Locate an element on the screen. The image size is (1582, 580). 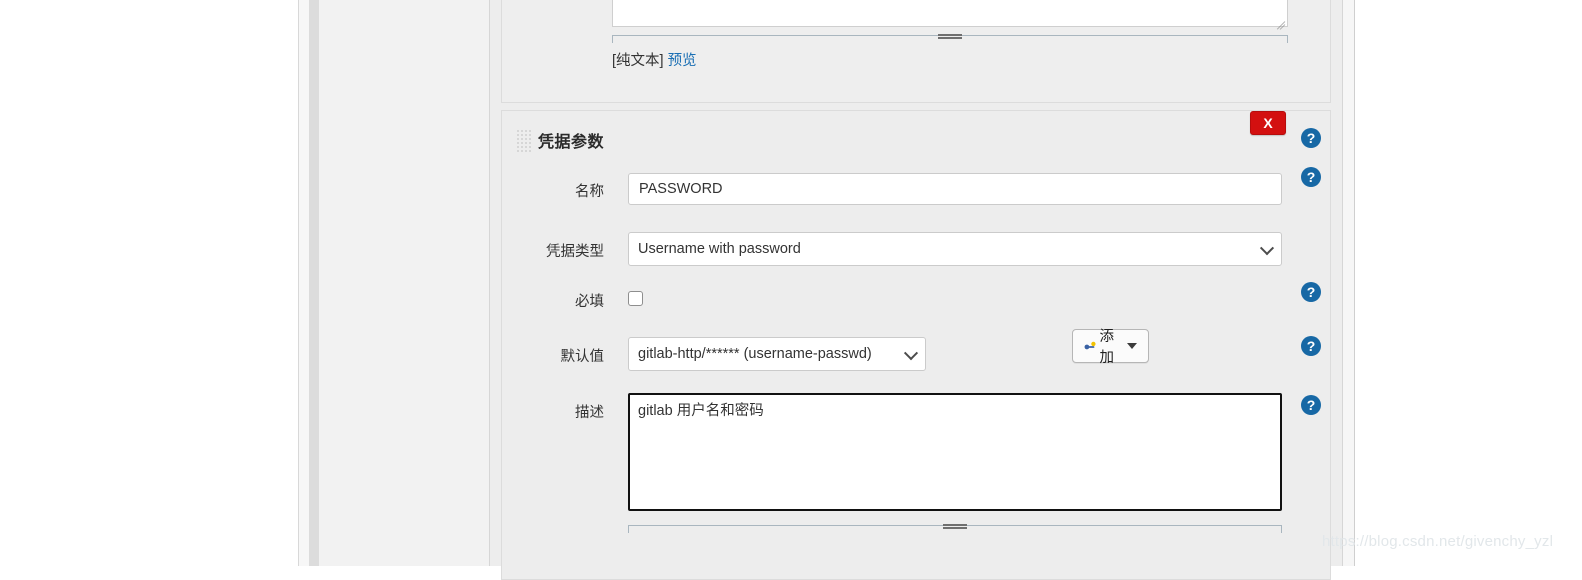
upper-textarea-wrapper is located at coordinates (950, 15).